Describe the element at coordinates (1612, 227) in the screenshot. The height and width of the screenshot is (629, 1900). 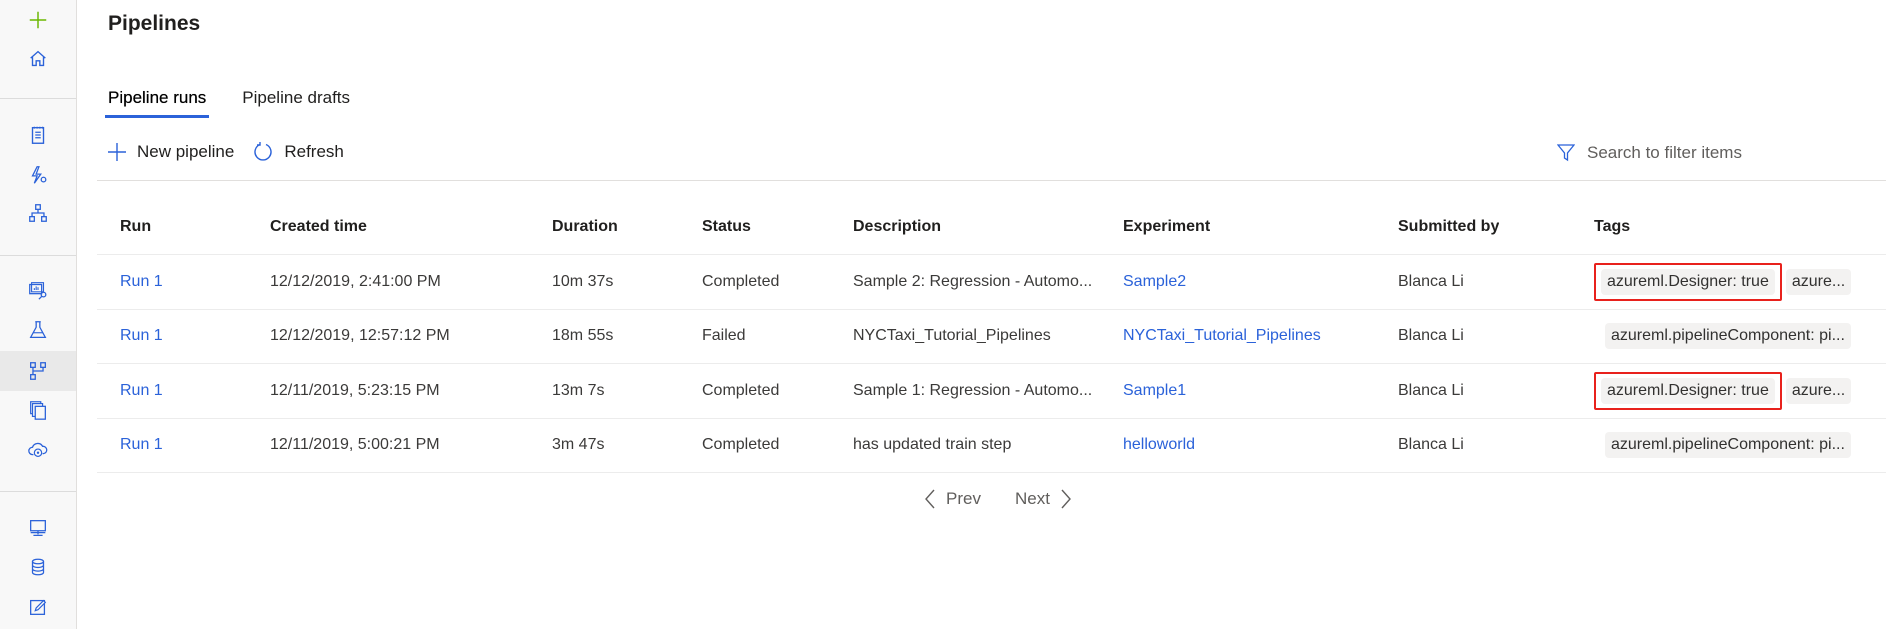
I see `column-header-tags: Tags` at that location.